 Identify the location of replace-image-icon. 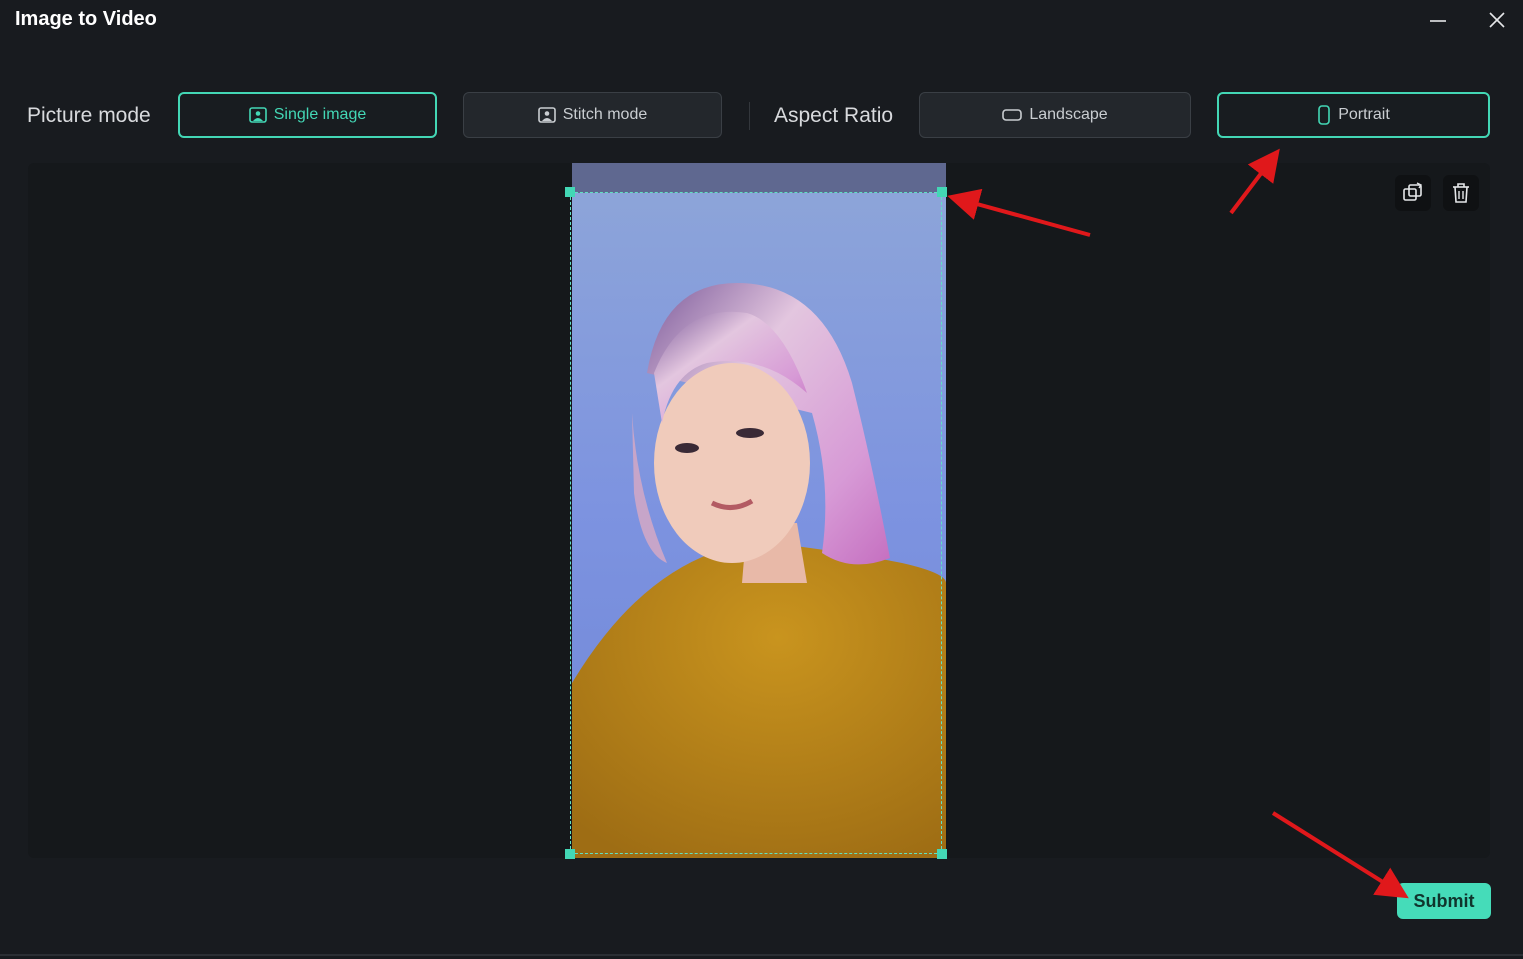
(1413, 191).